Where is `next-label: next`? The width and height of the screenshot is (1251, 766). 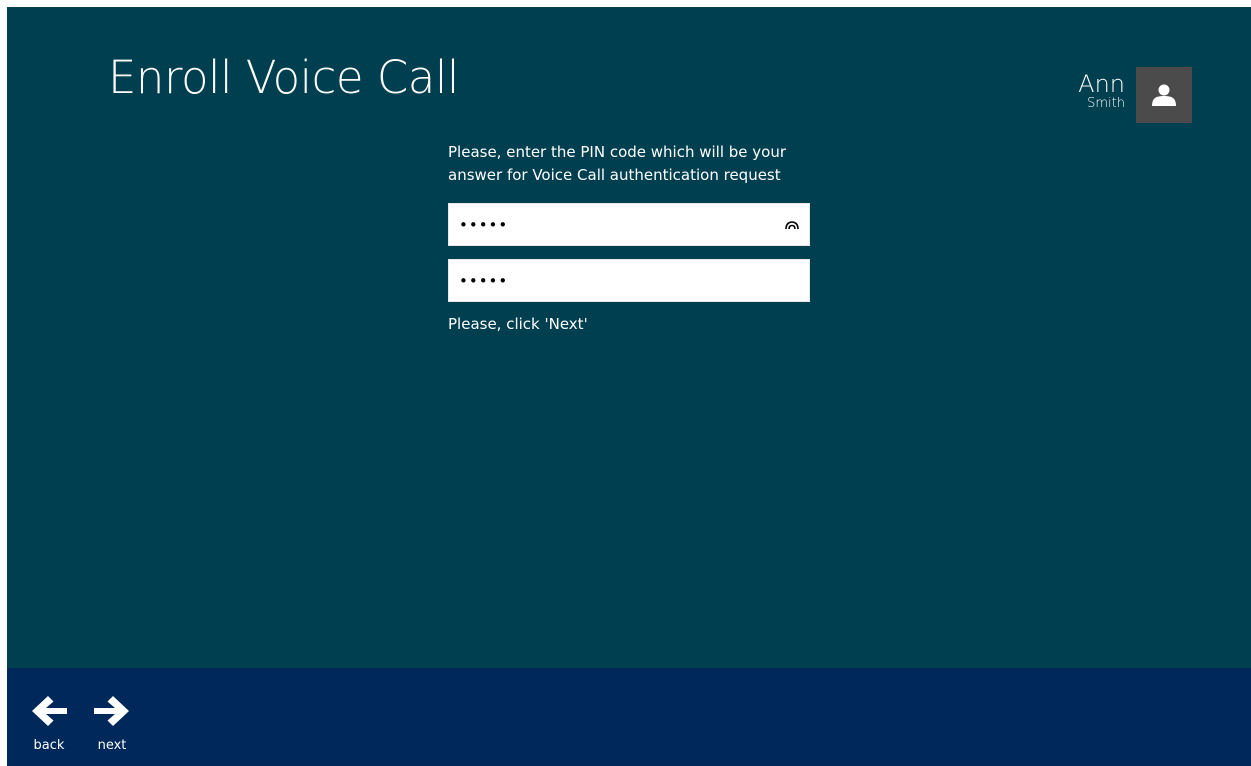 next-label: next is located at coordinates (112, 745).